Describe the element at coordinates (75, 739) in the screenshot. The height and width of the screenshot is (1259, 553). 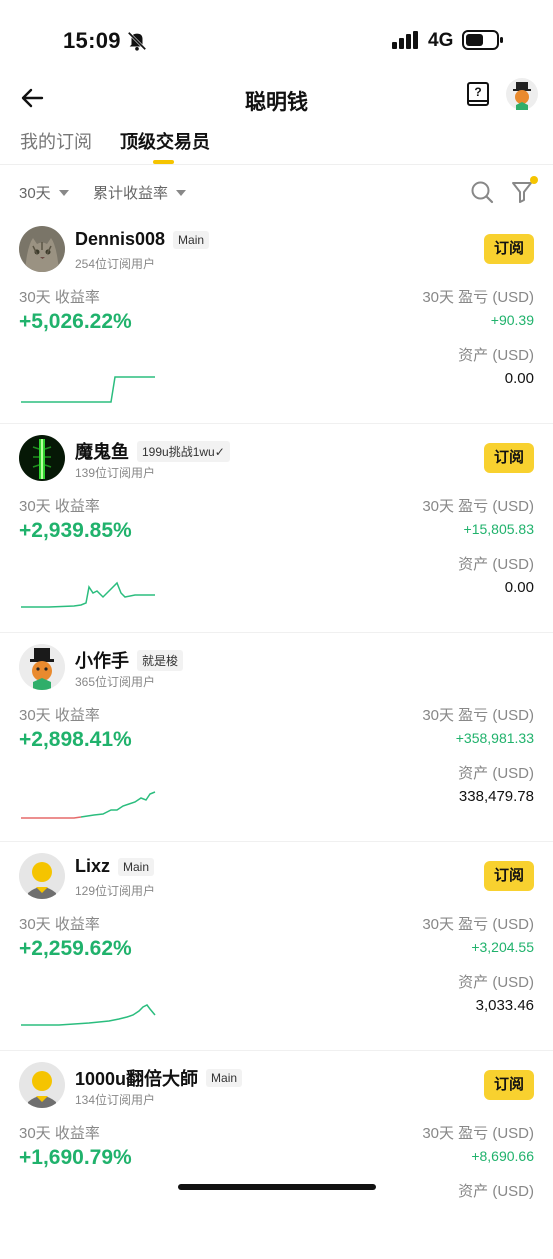
I see `return-value: +2,898.41%` at that location.